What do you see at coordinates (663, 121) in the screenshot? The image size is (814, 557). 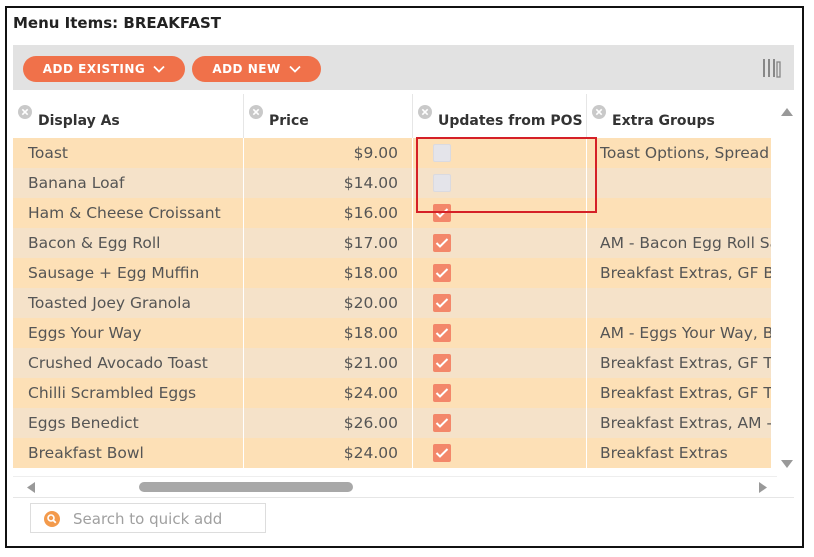 I see `column-header-label: Extra Groups` at bounding box center [663, 121].